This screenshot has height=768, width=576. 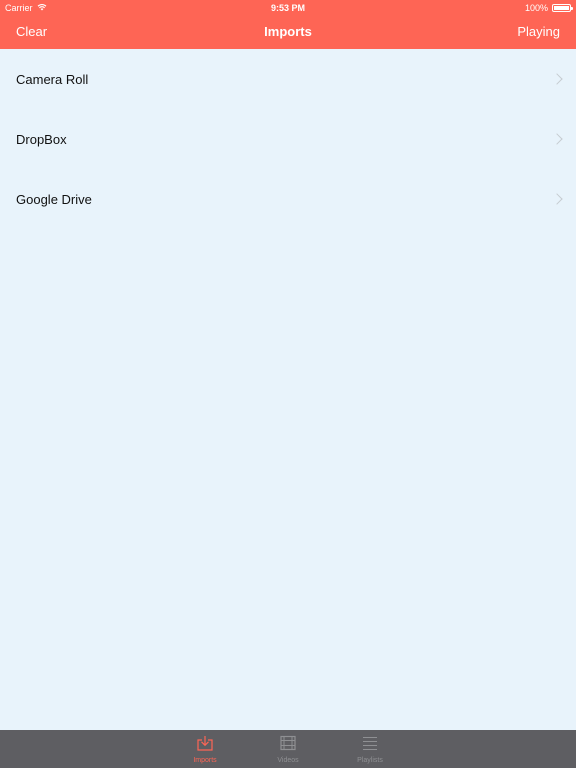 I want to click on film-icon, so click(x=288, y=745).